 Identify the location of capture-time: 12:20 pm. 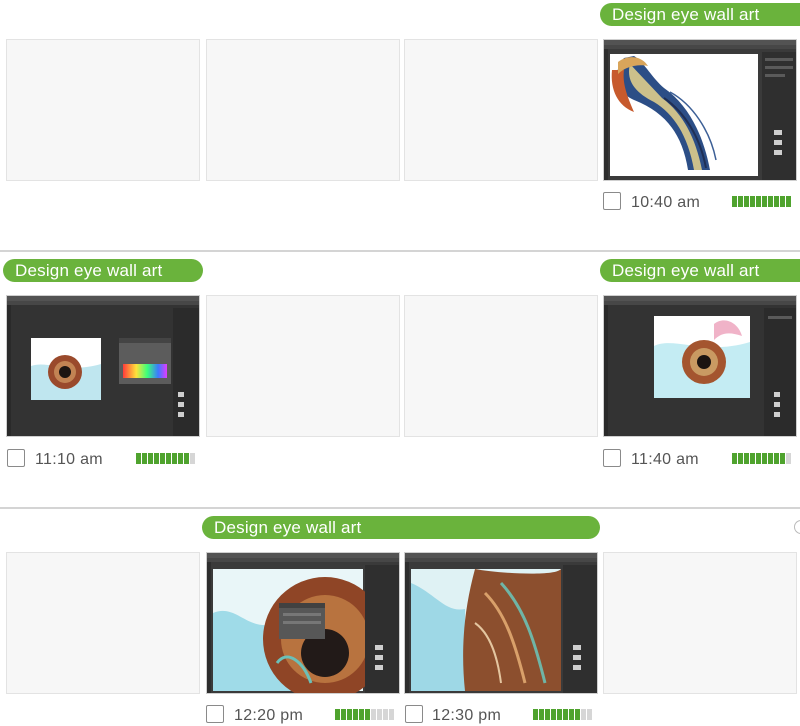
(269, 715).